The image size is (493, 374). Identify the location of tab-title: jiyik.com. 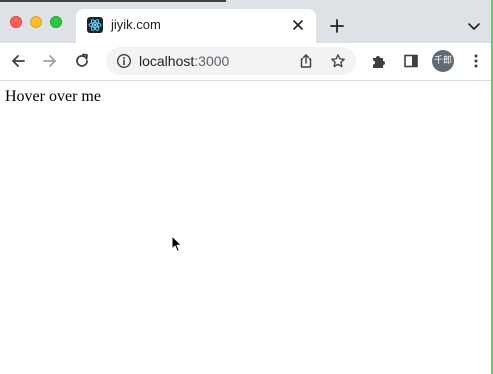
(136, 24).